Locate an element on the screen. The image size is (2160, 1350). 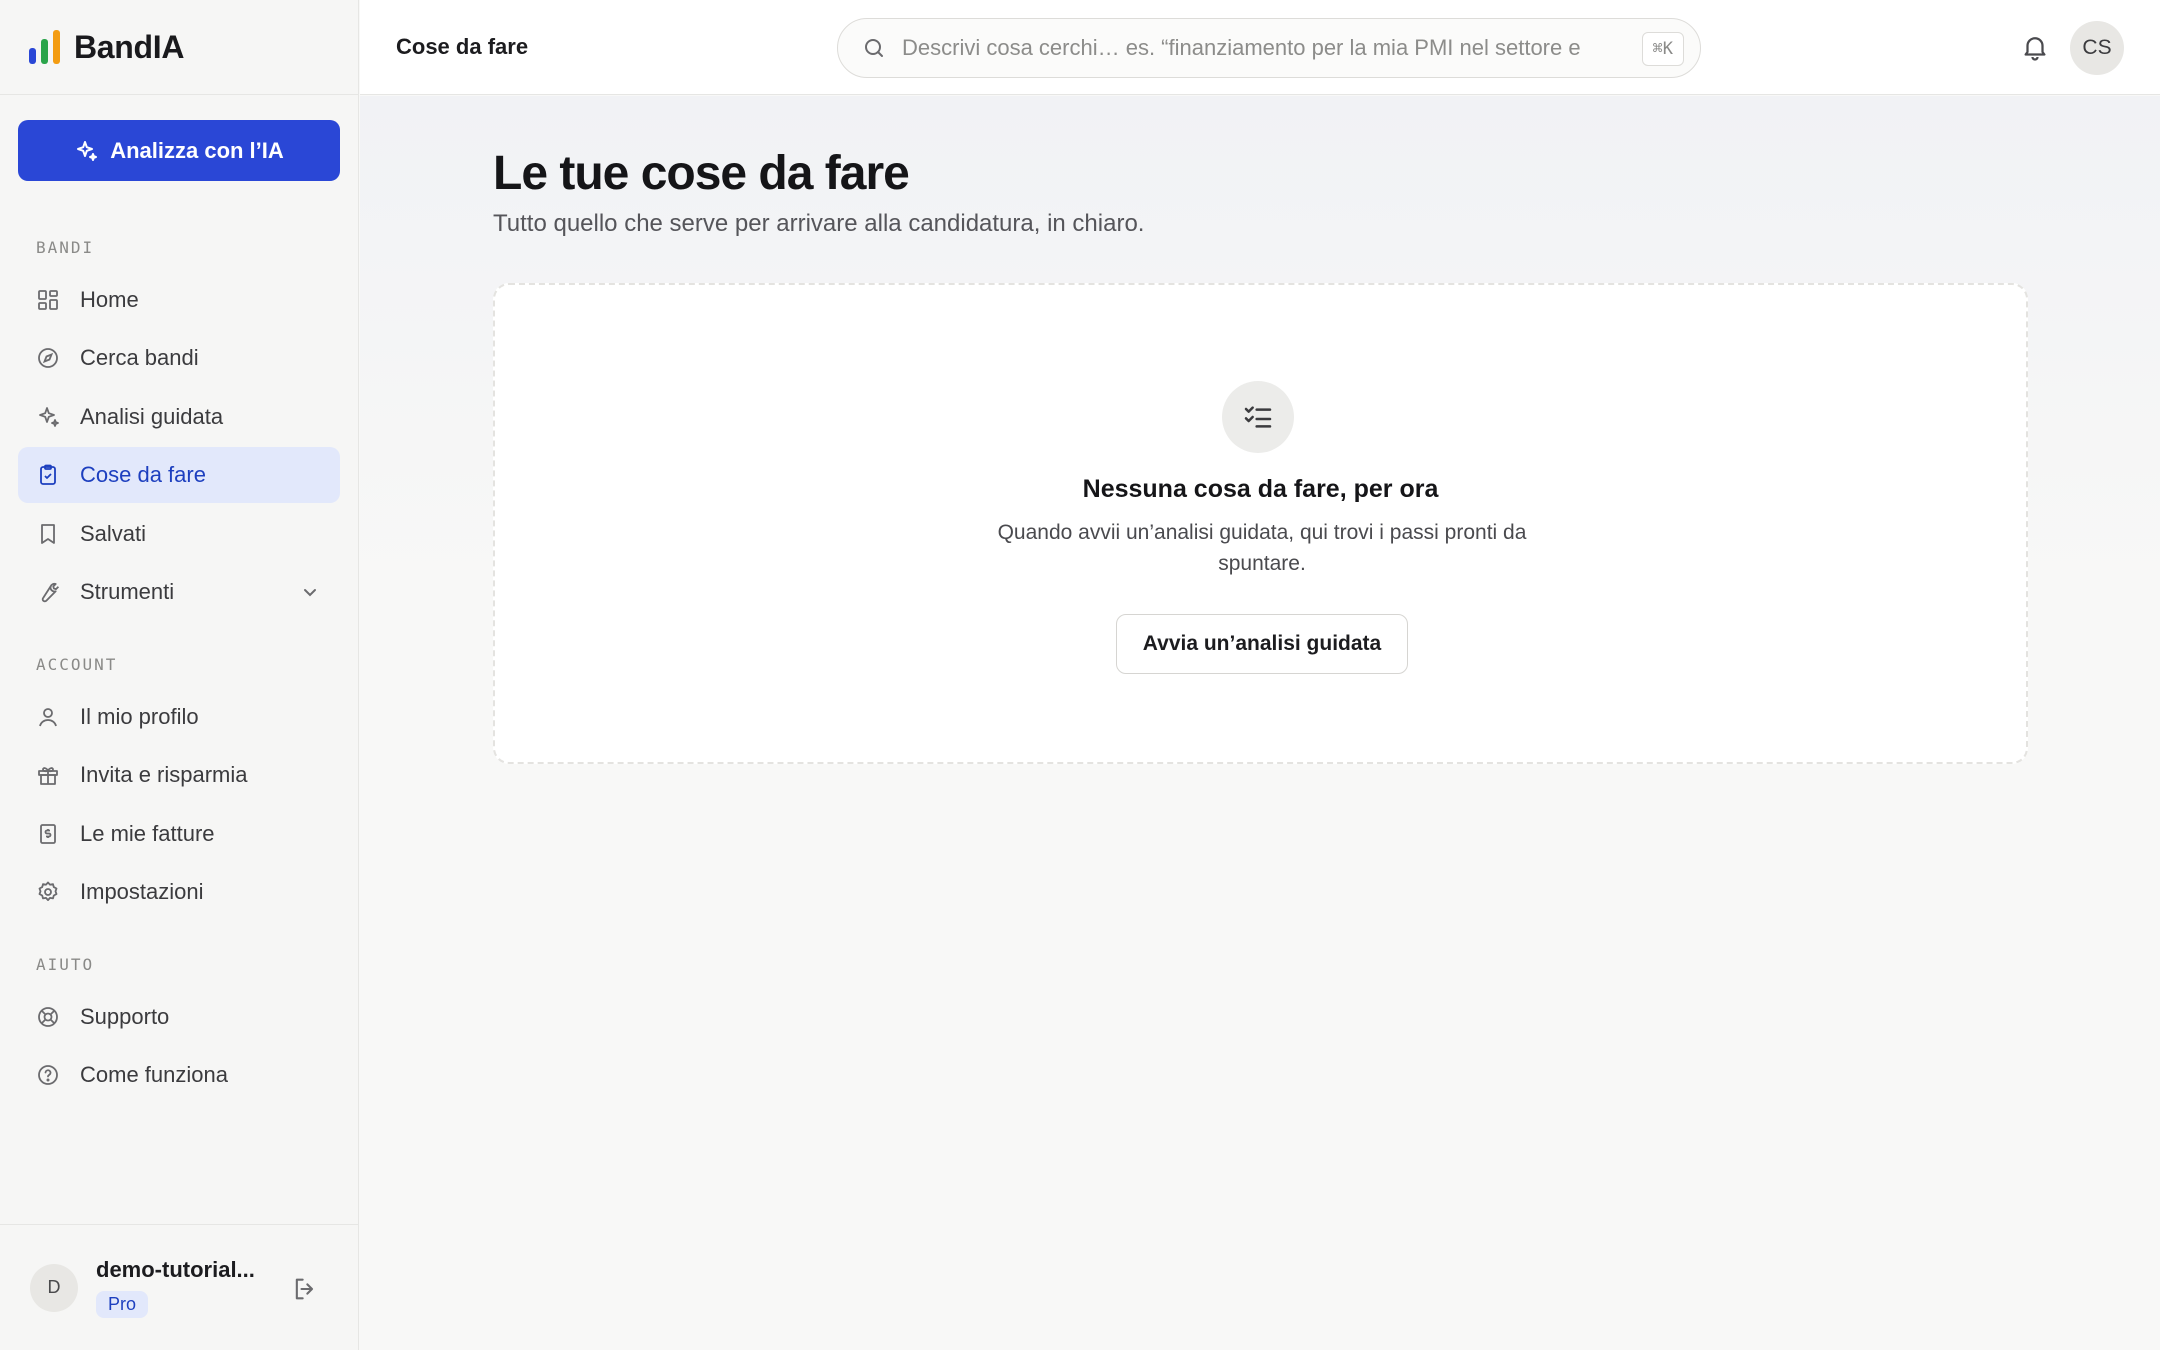
bar-chart-logo-icon is located at coordinates (44, 47).